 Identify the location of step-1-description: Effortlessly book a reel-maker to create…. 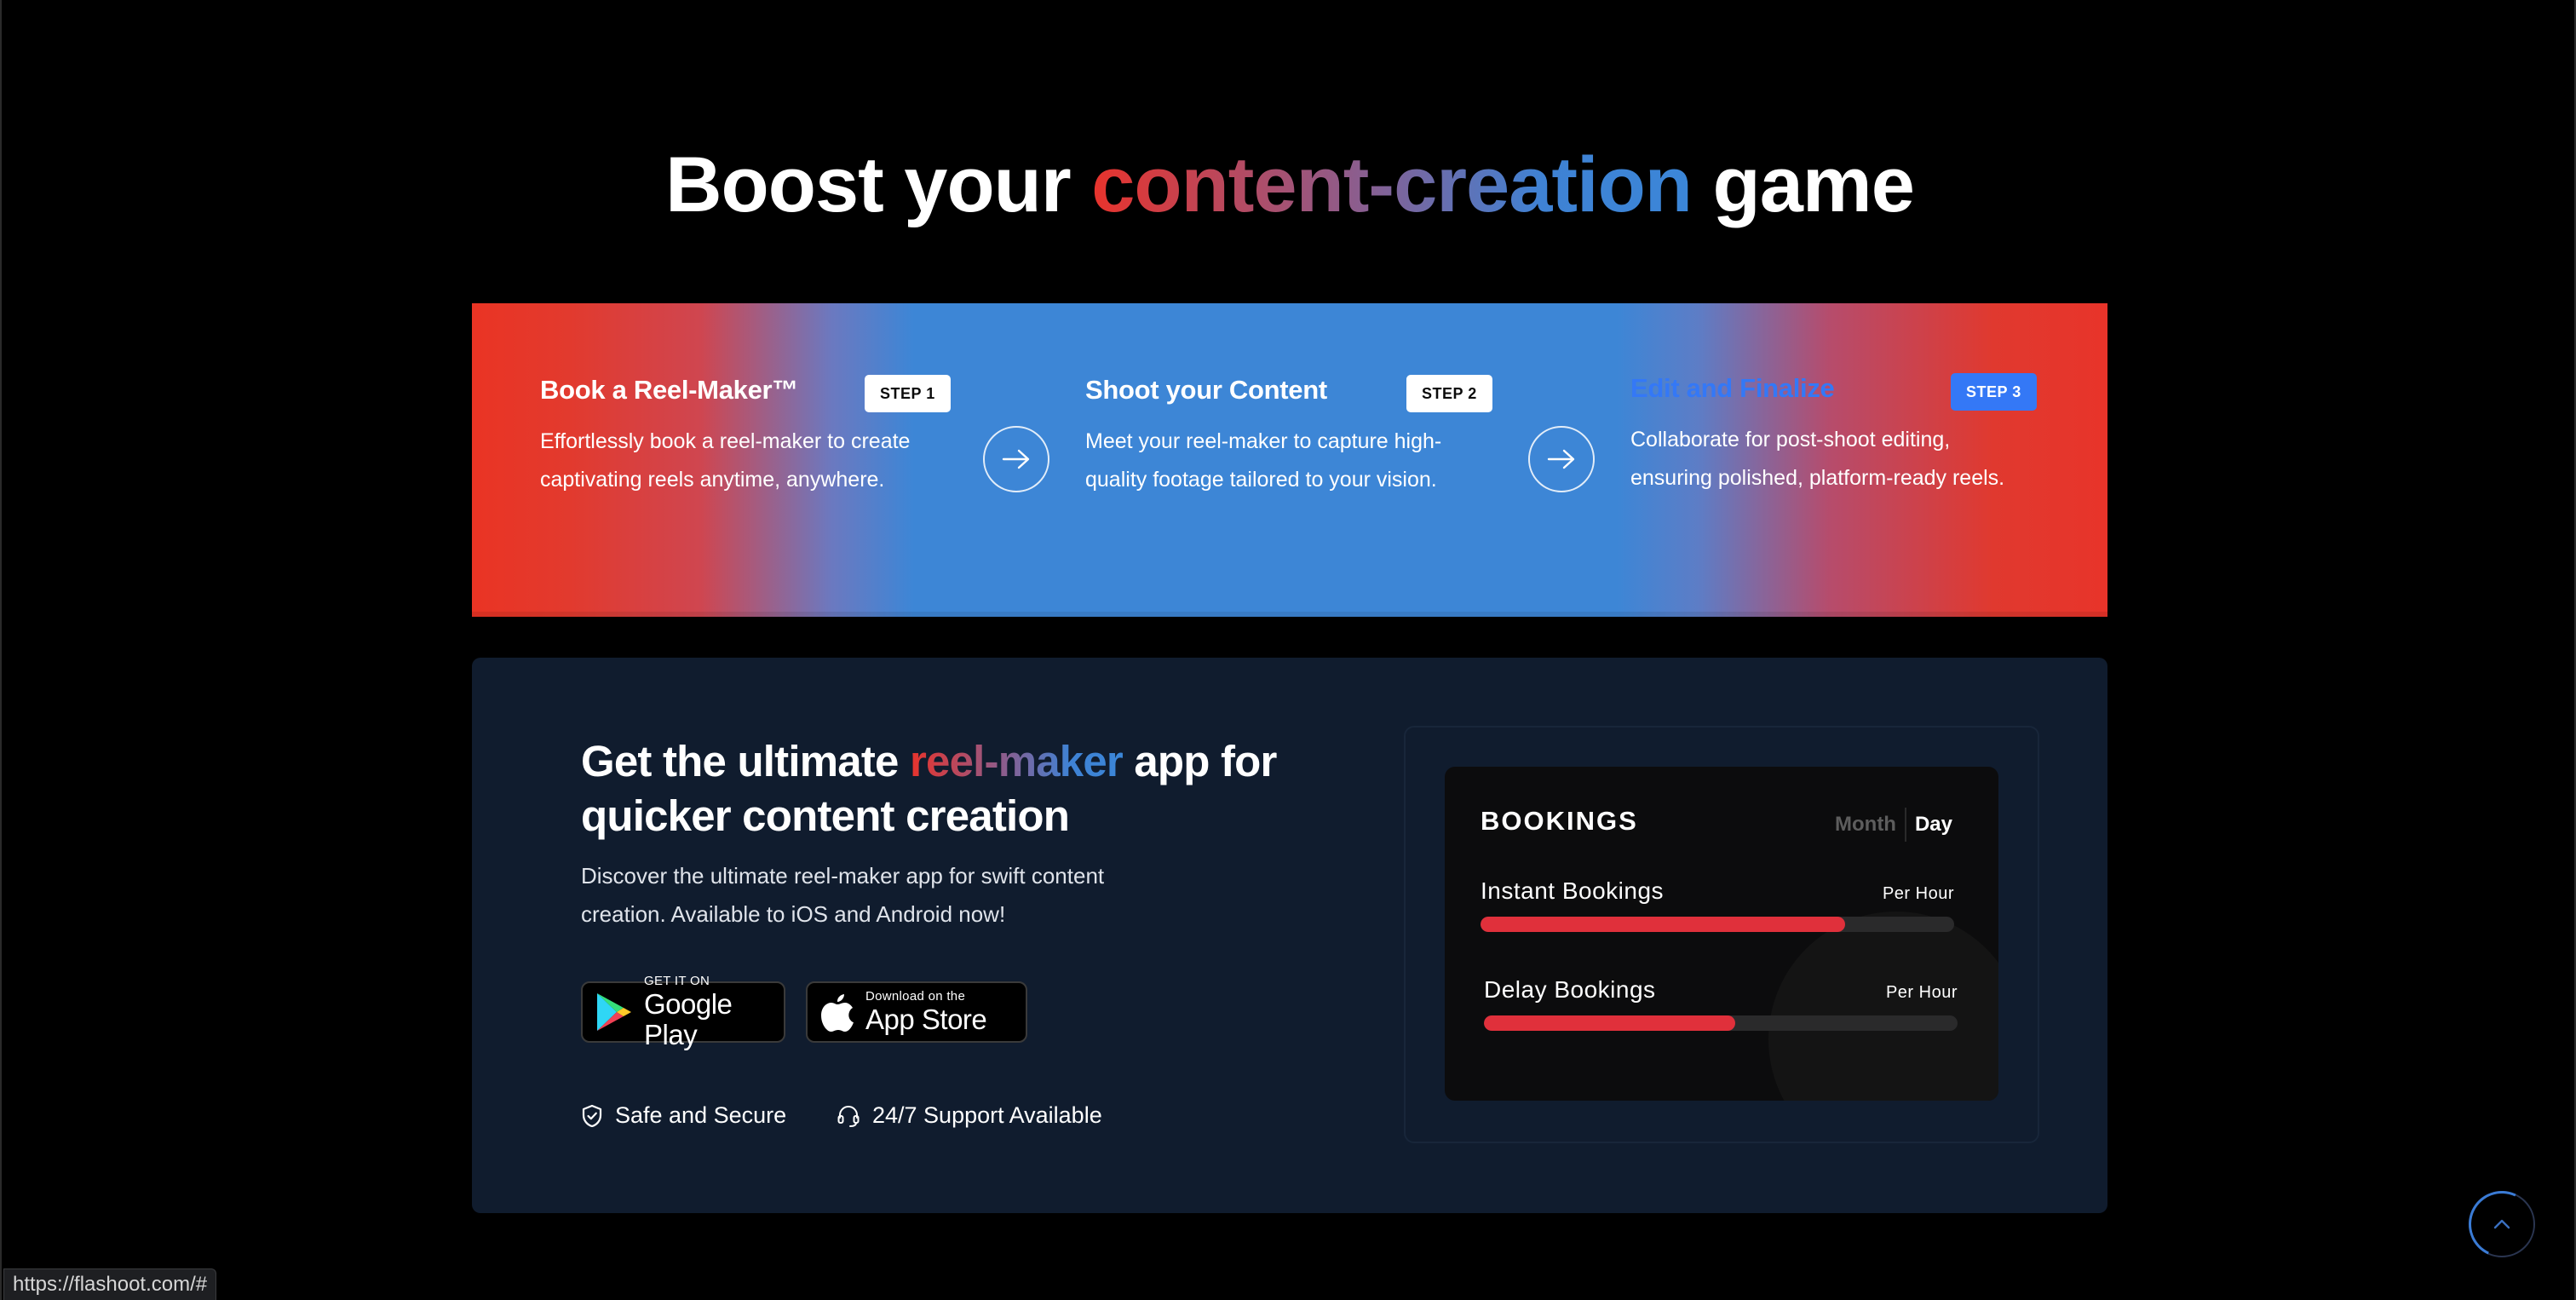
(726, 460).